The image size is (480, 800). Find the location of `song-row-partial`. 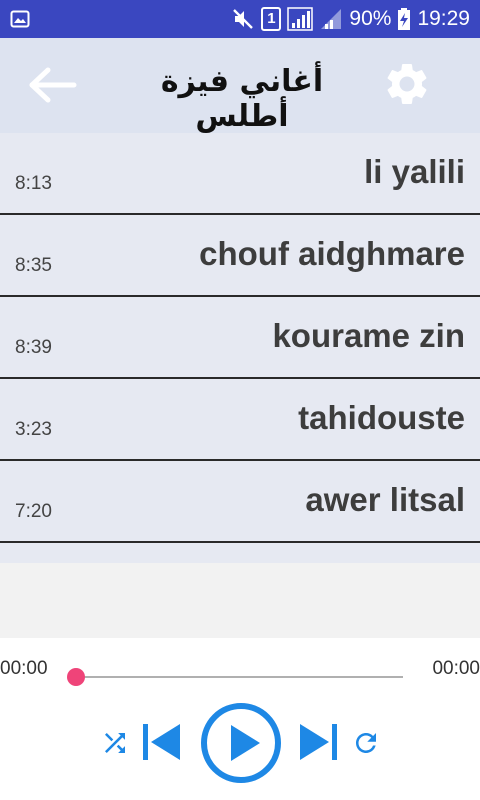

song-row-partial is located at coordinates (240, 553).